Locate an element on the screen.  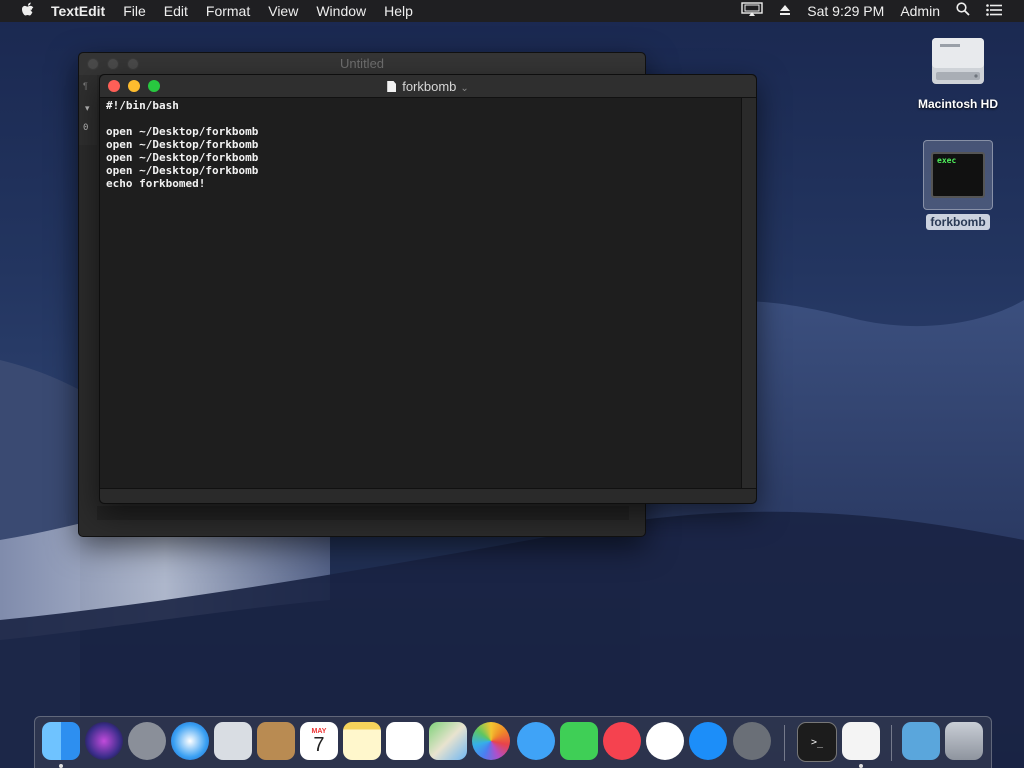
dock-notes is located at coordinates (362, 741).